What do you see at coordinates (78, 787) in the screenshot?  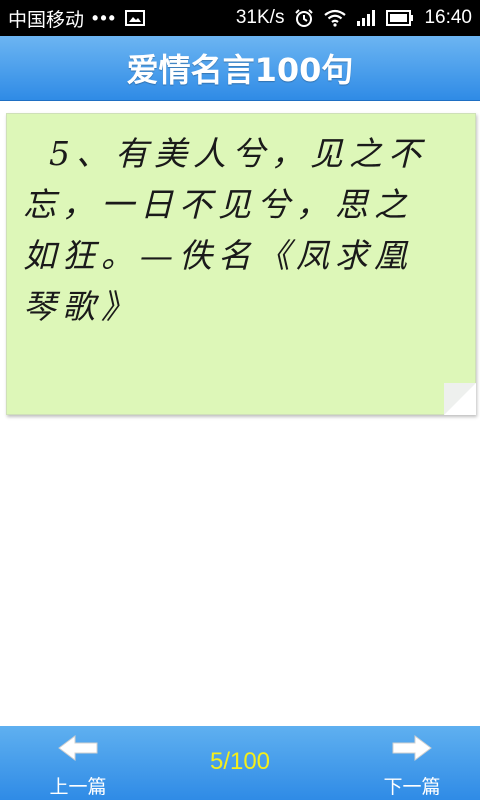 I see `previous-label: 上一篇` at bounding box center [78, 787].